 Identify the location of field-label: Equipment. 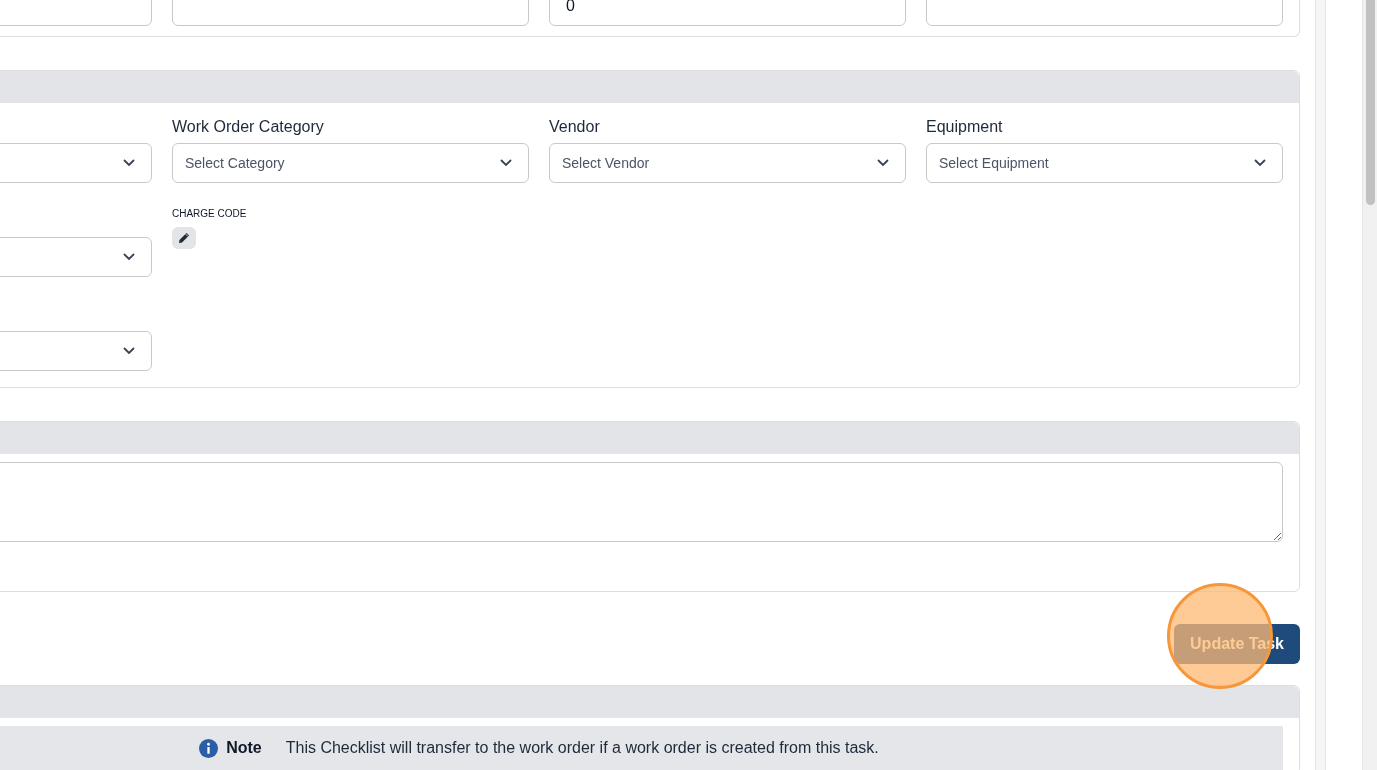
(964, 127).